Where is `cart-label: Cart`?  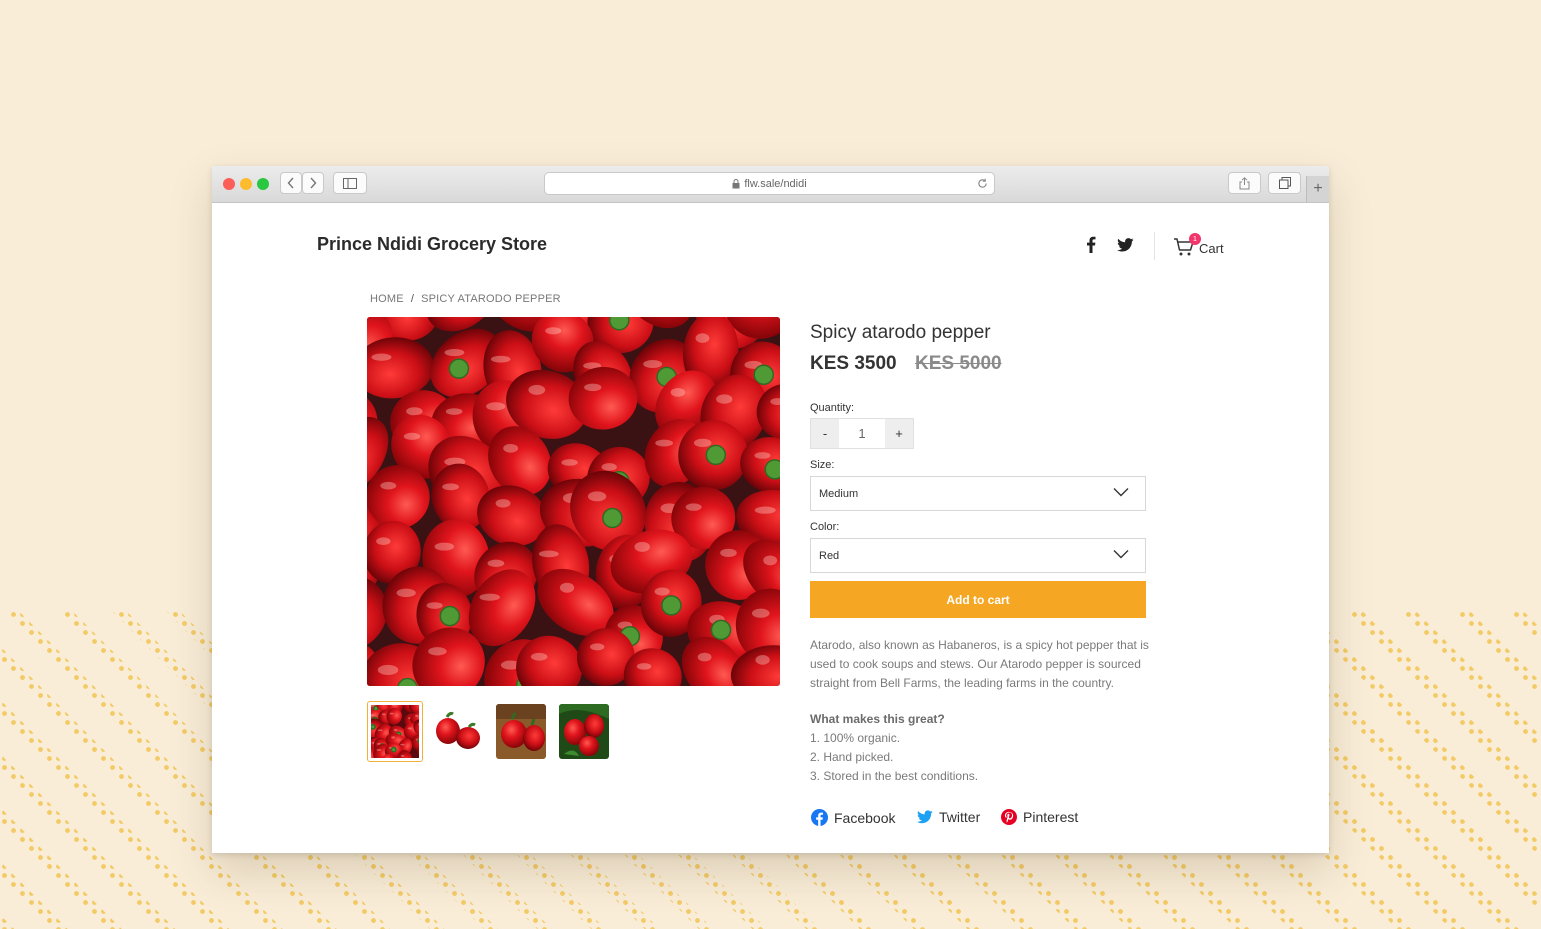 cart-label: Cart is located at coordinates (1211, 248).